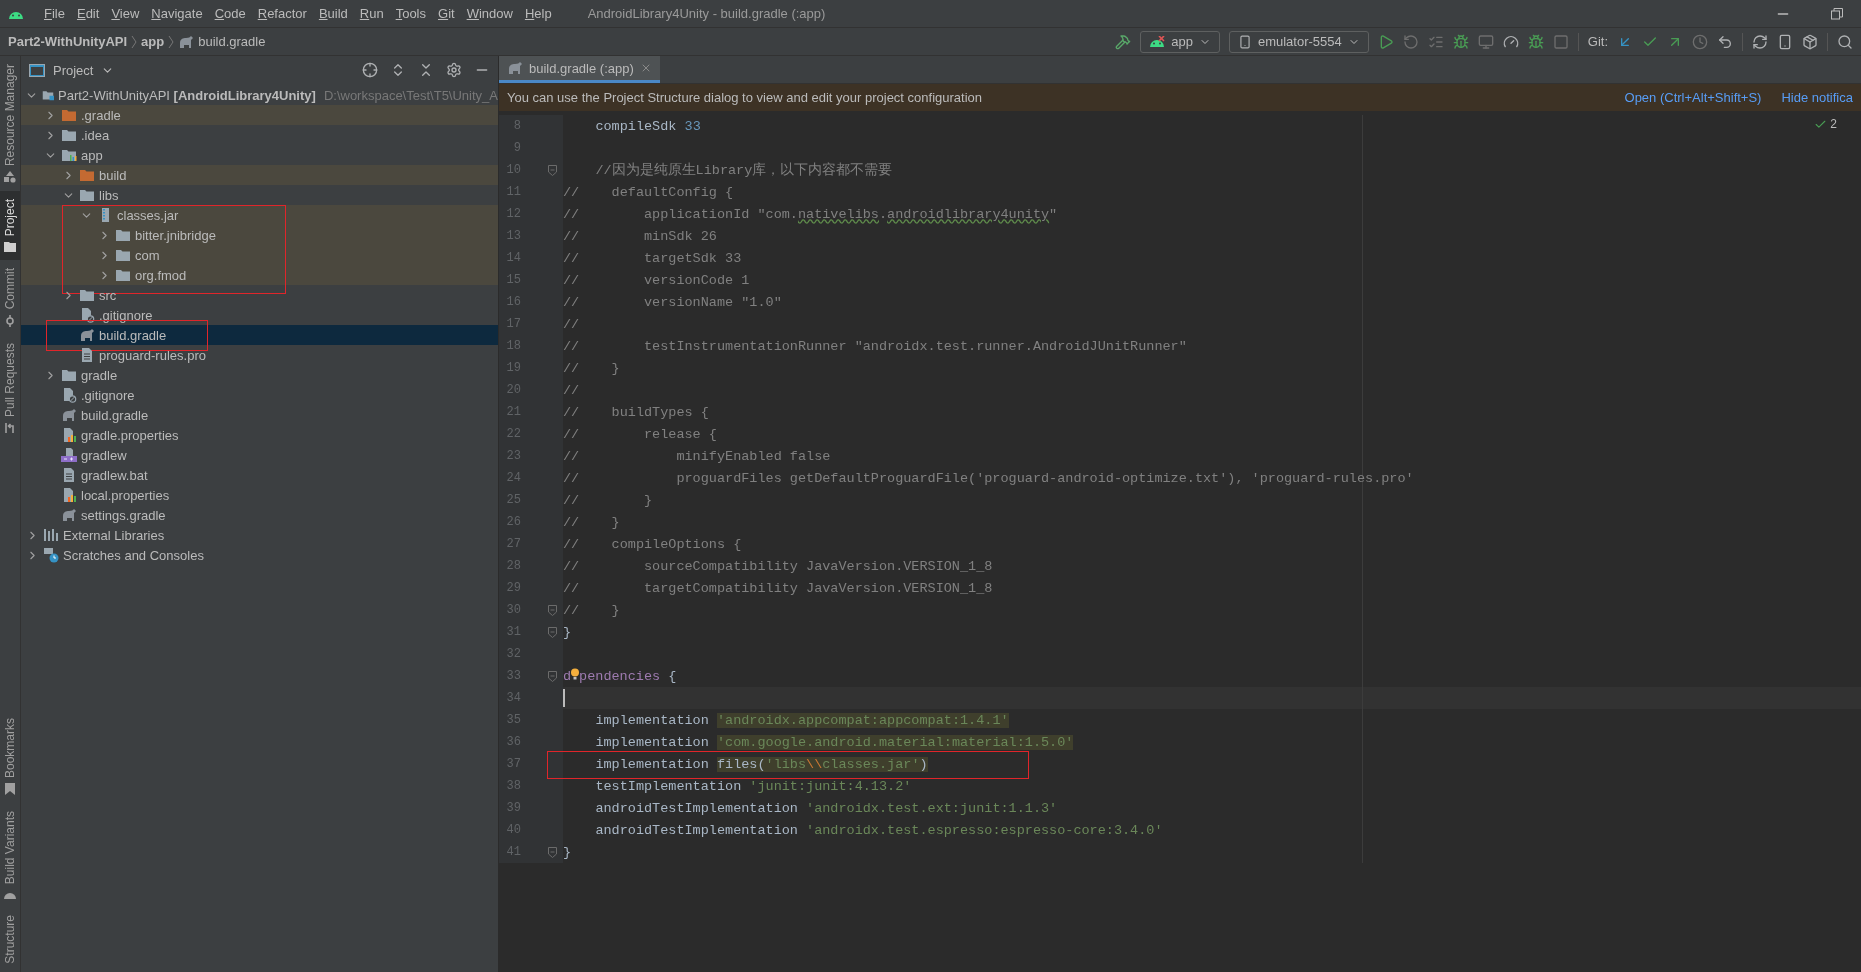 This screenshot has height=972, width=1861. Describe the element at coordinates (259, 235) in the screenshot. I see `tree-item: bitter.jnibridge` at that location.